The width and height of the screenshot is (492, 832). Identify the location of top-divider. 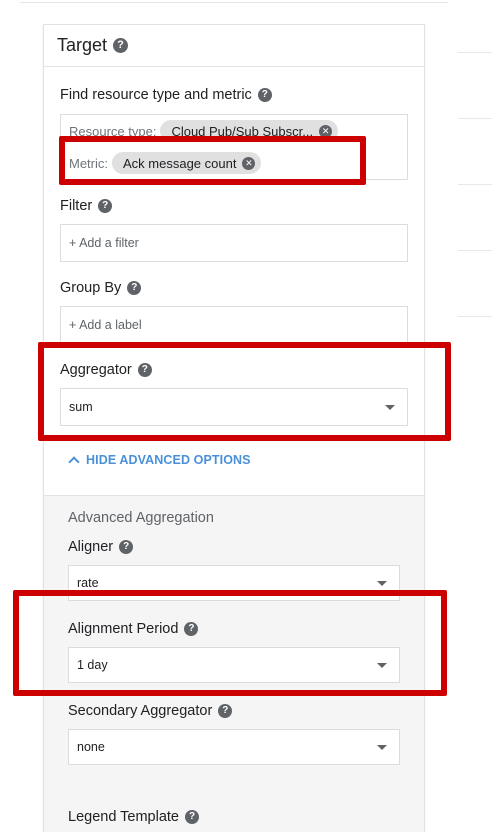
(234, 1).